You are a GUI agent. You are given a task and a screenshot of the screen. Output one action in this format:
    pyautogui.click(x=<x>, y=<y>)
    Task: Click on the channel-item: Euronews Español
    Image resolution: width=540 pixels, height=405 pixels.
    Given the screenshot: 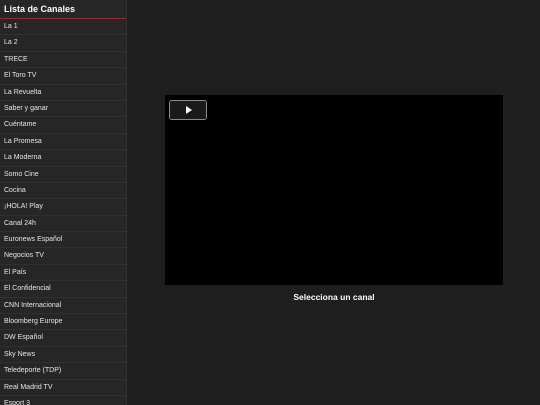 What is the action you would take?
    pyautogui.click(x=63, y=240)
    